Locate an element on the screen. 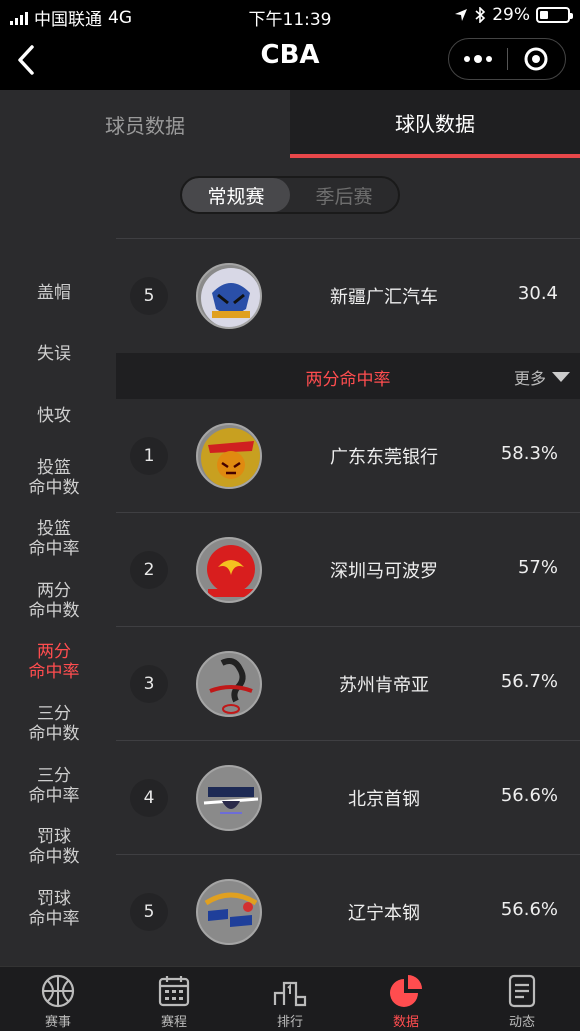 This screenshot has height=1031, width=580. sidebar-item-fg-pct: 投篮 命中率 is located at coordinates (54, 539).